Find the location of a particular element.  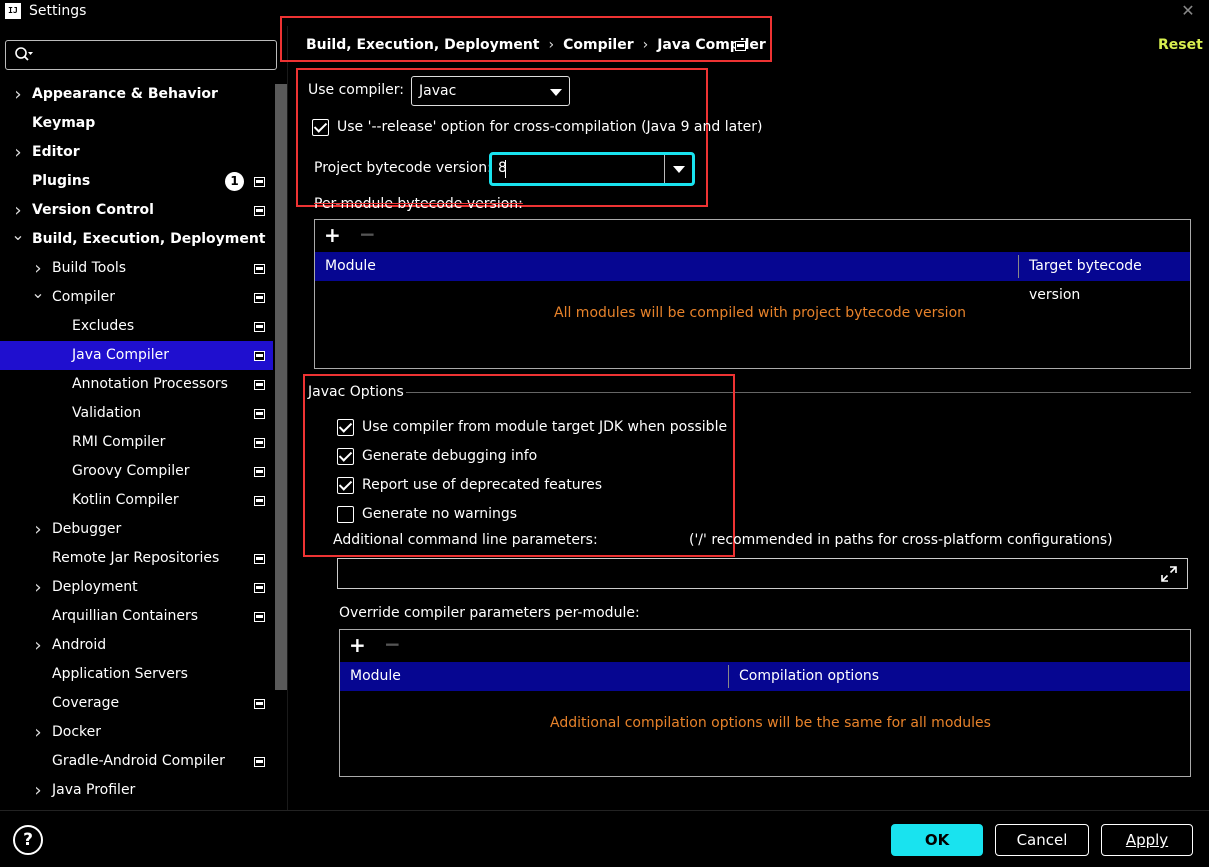

apply-button-label: Apply is located at coordinates (1147, 840).